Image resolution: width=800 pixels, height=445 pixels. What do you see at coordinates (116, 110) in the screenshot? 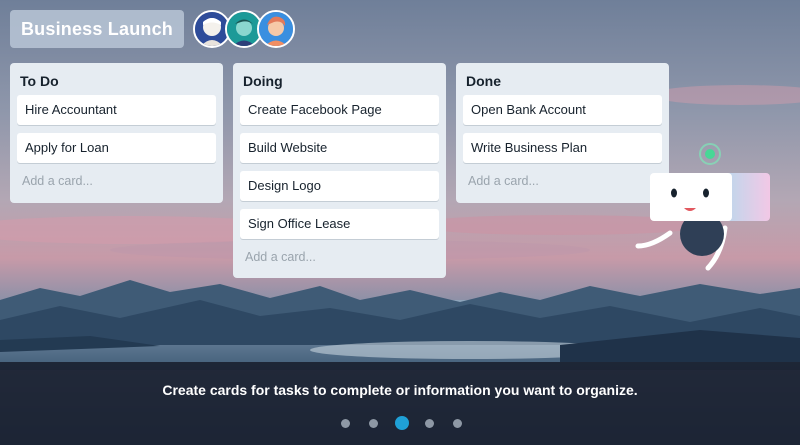
I see `card: Hire Accountant` at bounding box center [116, 110].